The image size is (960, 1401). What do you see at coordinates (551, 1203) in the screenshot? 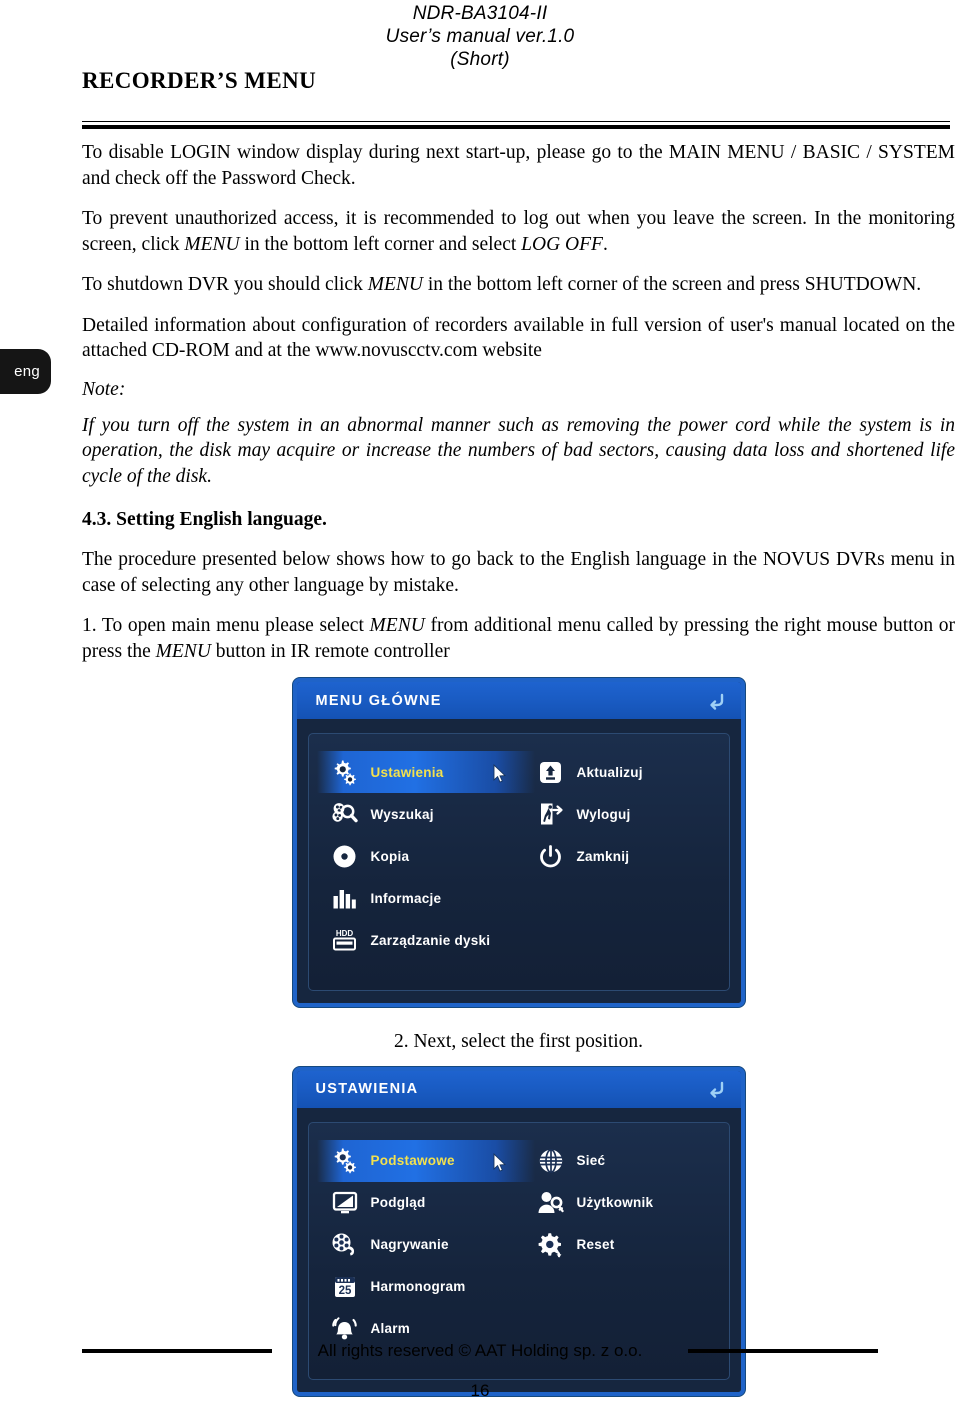
I see `user-key-icon` at bounding box center [551, 1203].